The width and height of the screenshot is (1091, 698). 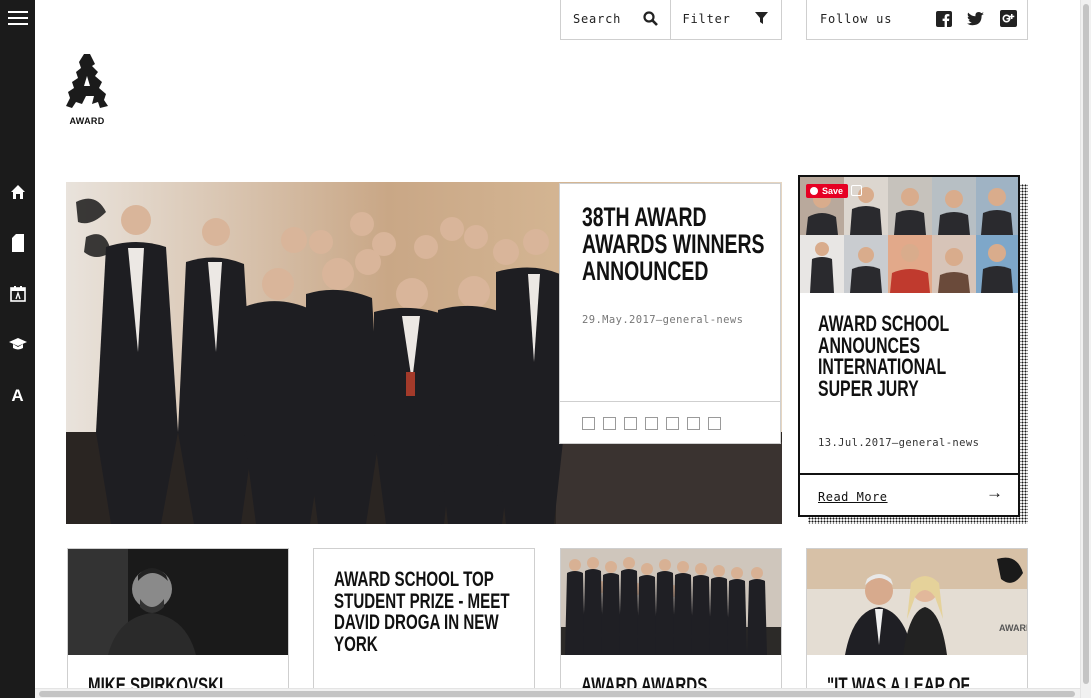 What do you see at coordinates (917, 20) in the screenshot?
I see `follow-us-bar: Follow us` at bounding box center [917, 20].